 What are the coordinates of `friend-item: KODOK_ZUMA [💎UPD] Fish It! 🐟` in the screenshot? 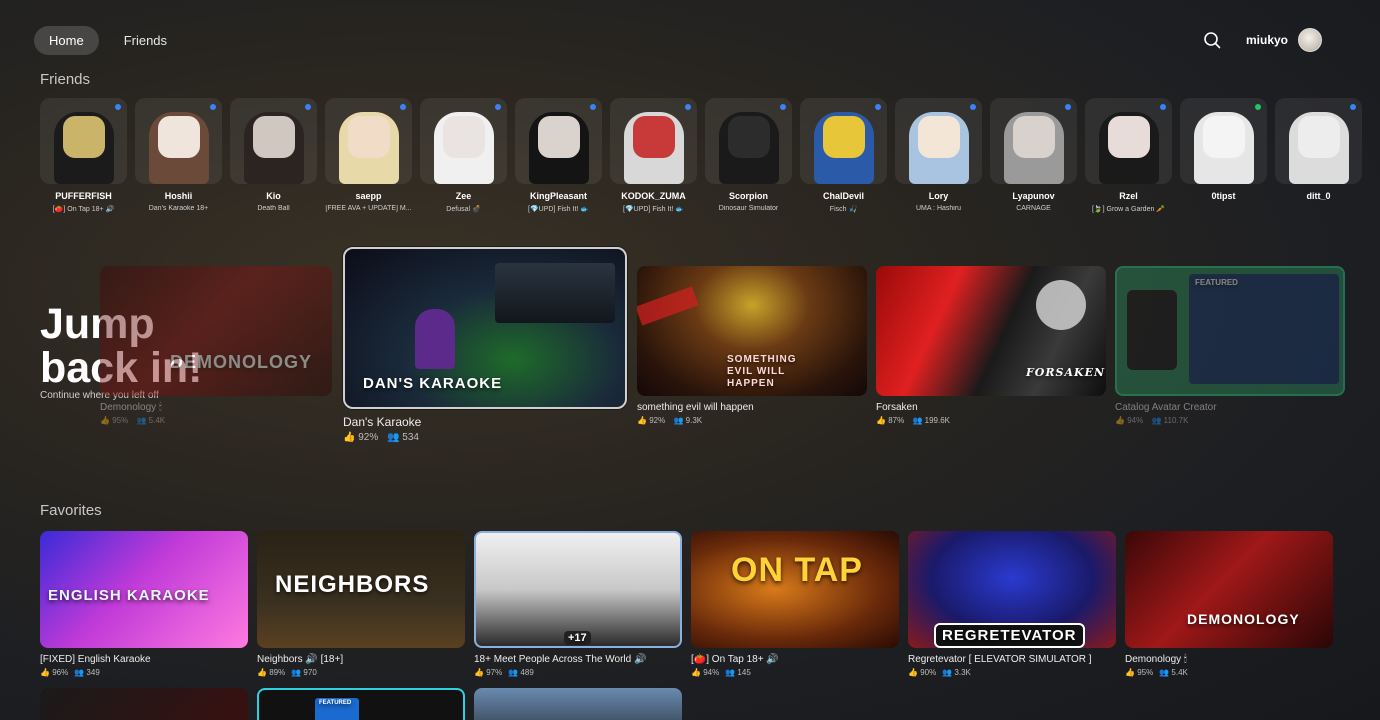 It's located at (653, 155).